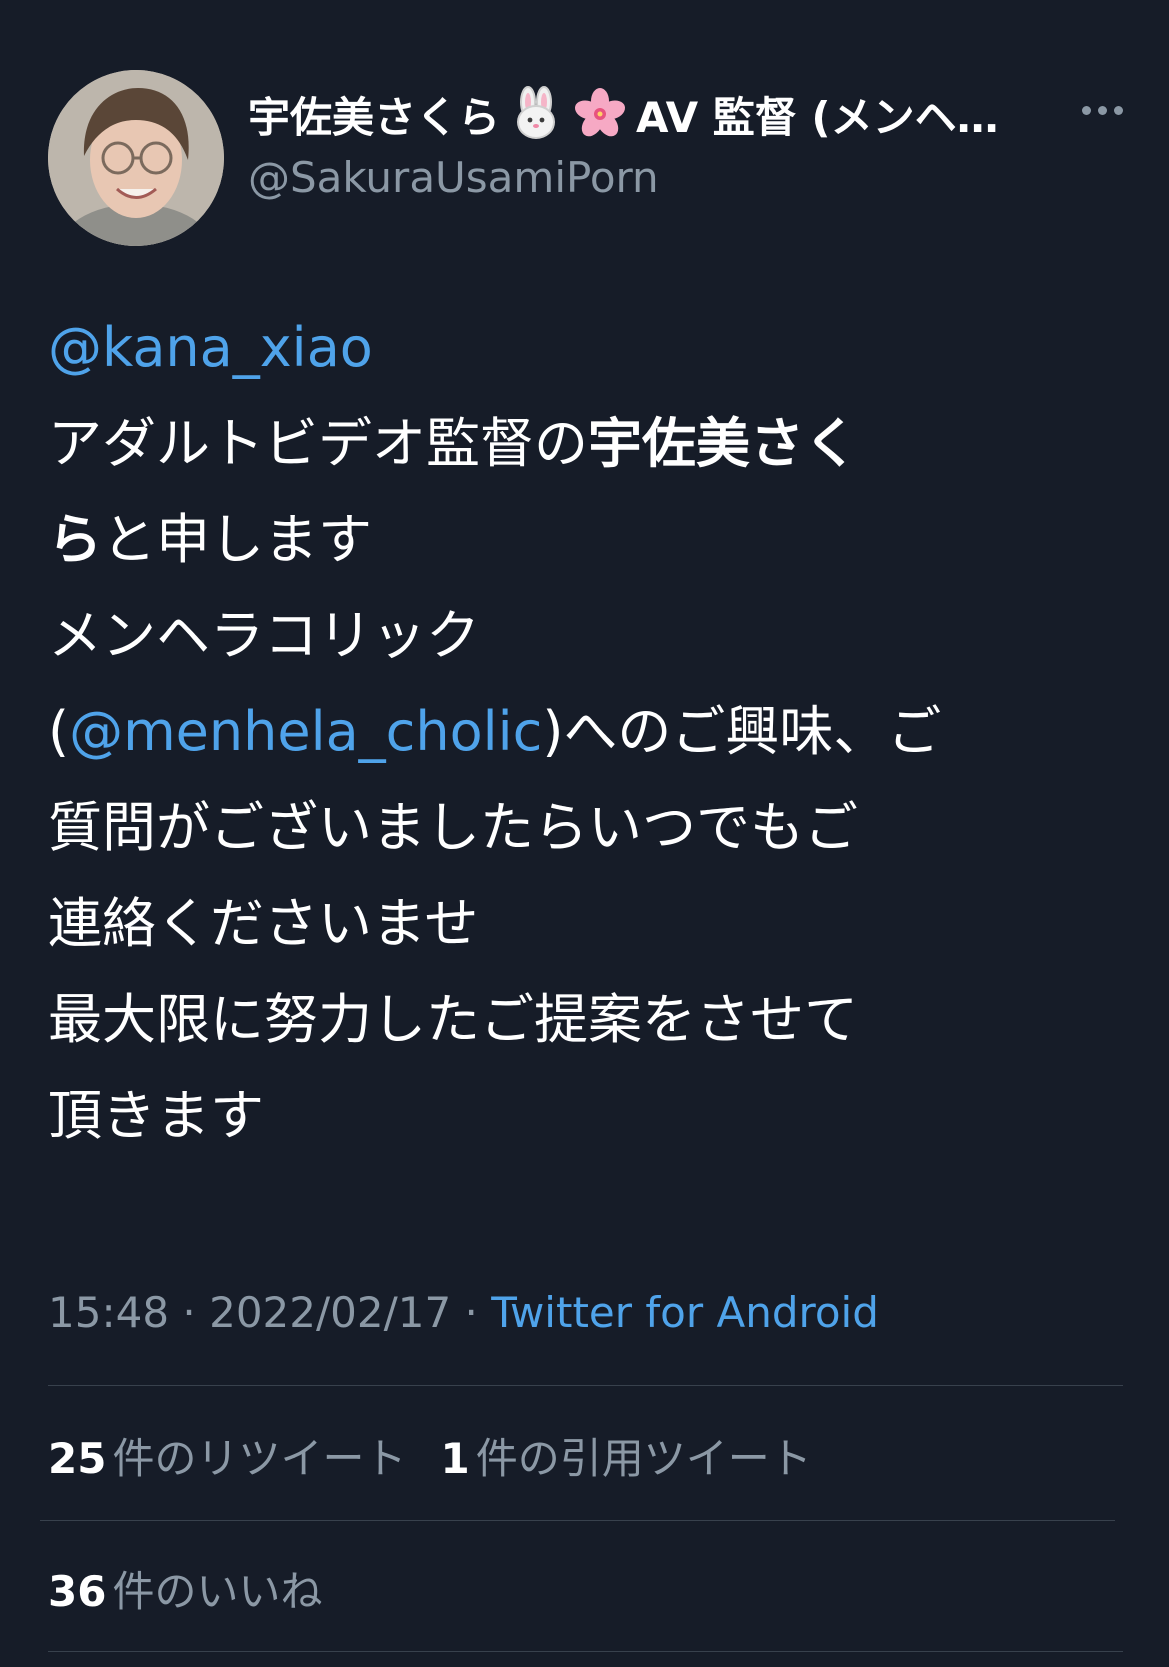 This screenshot has width=1169, height=1667. Describe the element at coordinates (136, 158) in the screenshot. I see `avatar` at that location.